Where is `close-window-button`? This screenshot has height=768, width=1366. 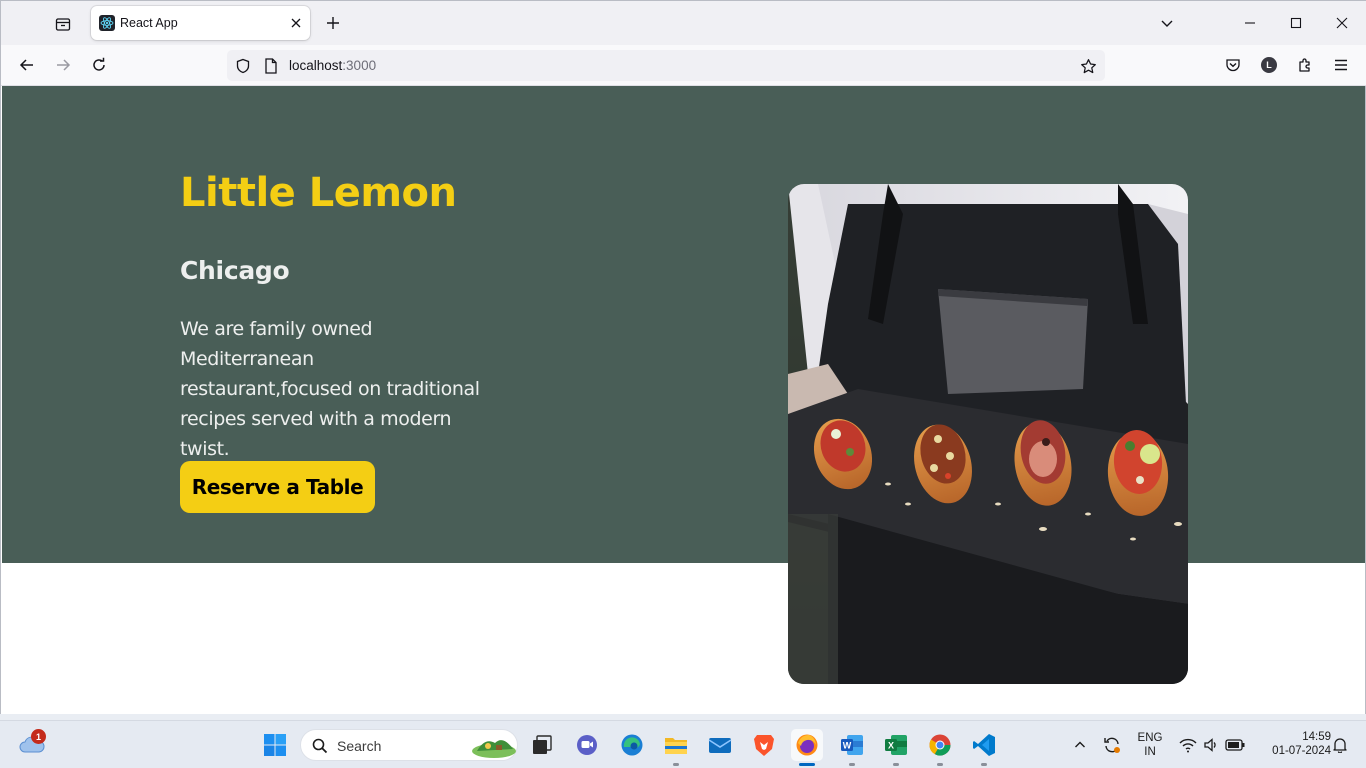 close-window-button is located at coordinates (1342, 23).